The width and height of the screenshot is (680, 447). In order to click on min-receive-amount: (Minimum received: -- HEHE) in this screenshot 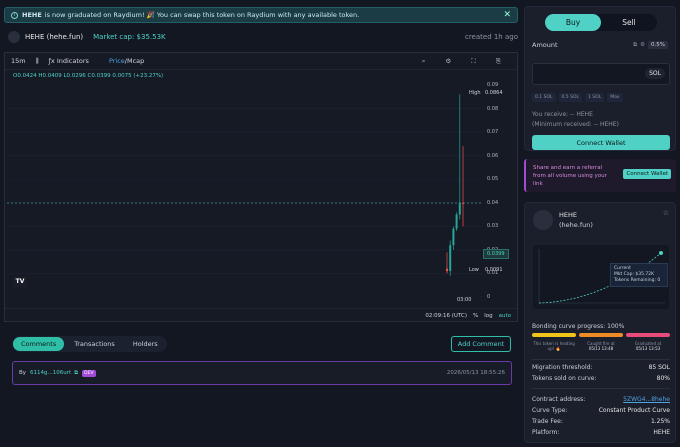, I will do `click(575, 124)`.